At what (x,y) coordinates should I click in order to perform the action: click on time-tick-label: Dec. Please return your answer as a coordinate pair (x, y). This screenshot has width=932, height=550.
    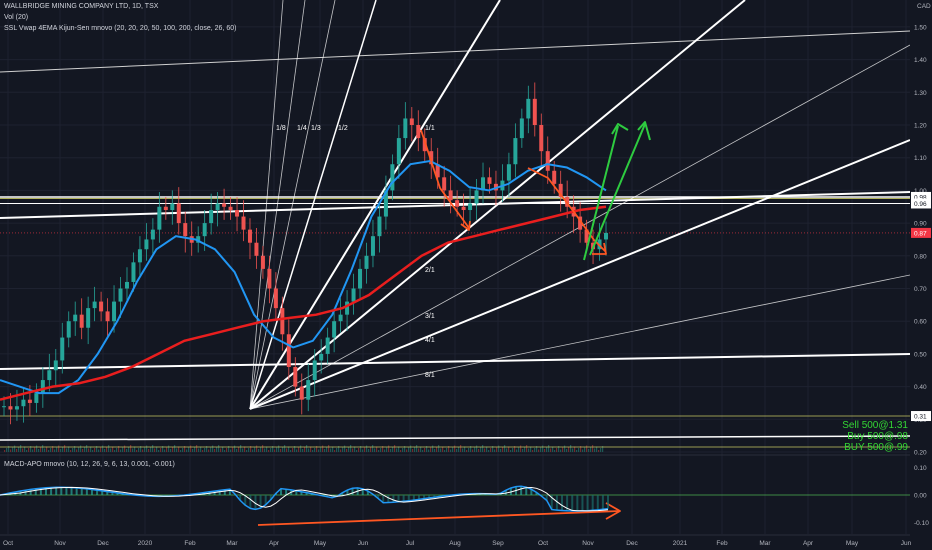
    Looking at the image, I should click on (103, 543).